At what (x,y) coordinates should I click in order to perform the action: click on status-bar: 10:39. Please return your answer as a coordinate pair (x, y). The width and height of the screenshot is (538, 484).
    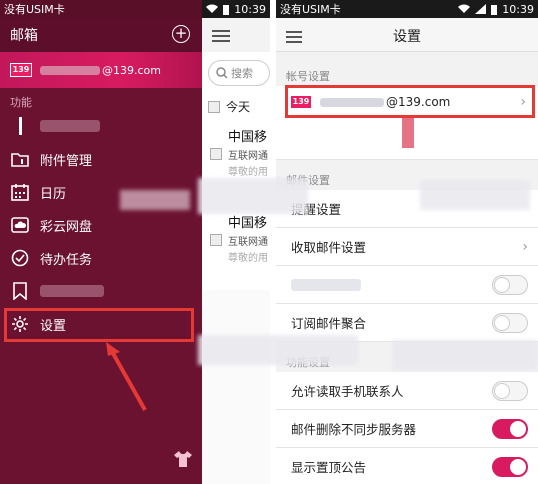
    Looking at the image, I should click on (236, 9).